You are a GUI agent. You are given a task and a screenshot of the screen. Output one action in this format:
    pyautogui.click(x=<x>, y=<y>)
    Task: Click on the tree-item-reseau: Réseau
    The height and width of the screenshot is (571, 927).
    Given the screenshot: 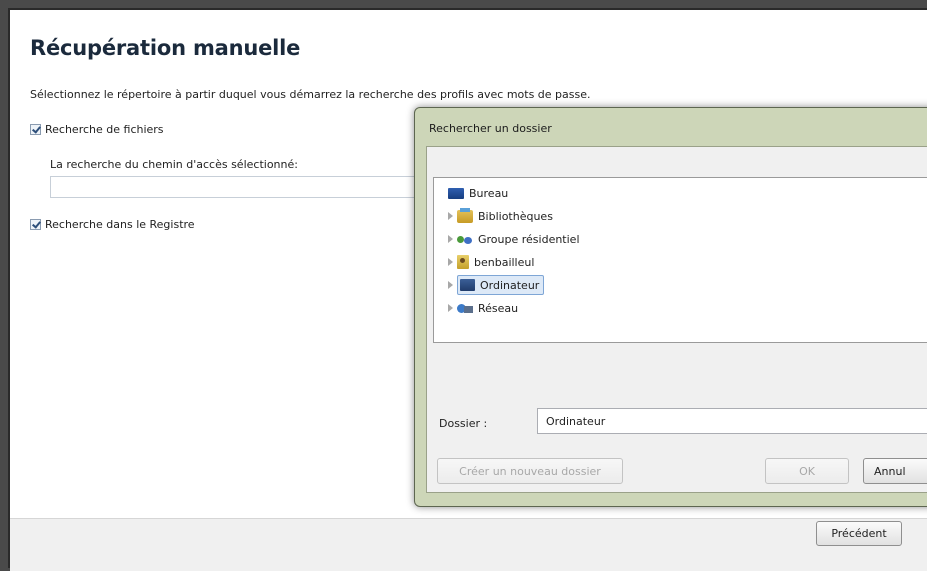 What is the action you would take?
    pyautogui.click(x=483, y=308)
    